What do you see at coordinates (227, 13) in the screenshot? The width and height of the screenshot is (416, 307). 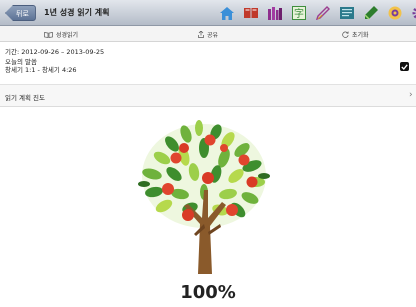 I see `home-icon` at bounding box center [227, 13].